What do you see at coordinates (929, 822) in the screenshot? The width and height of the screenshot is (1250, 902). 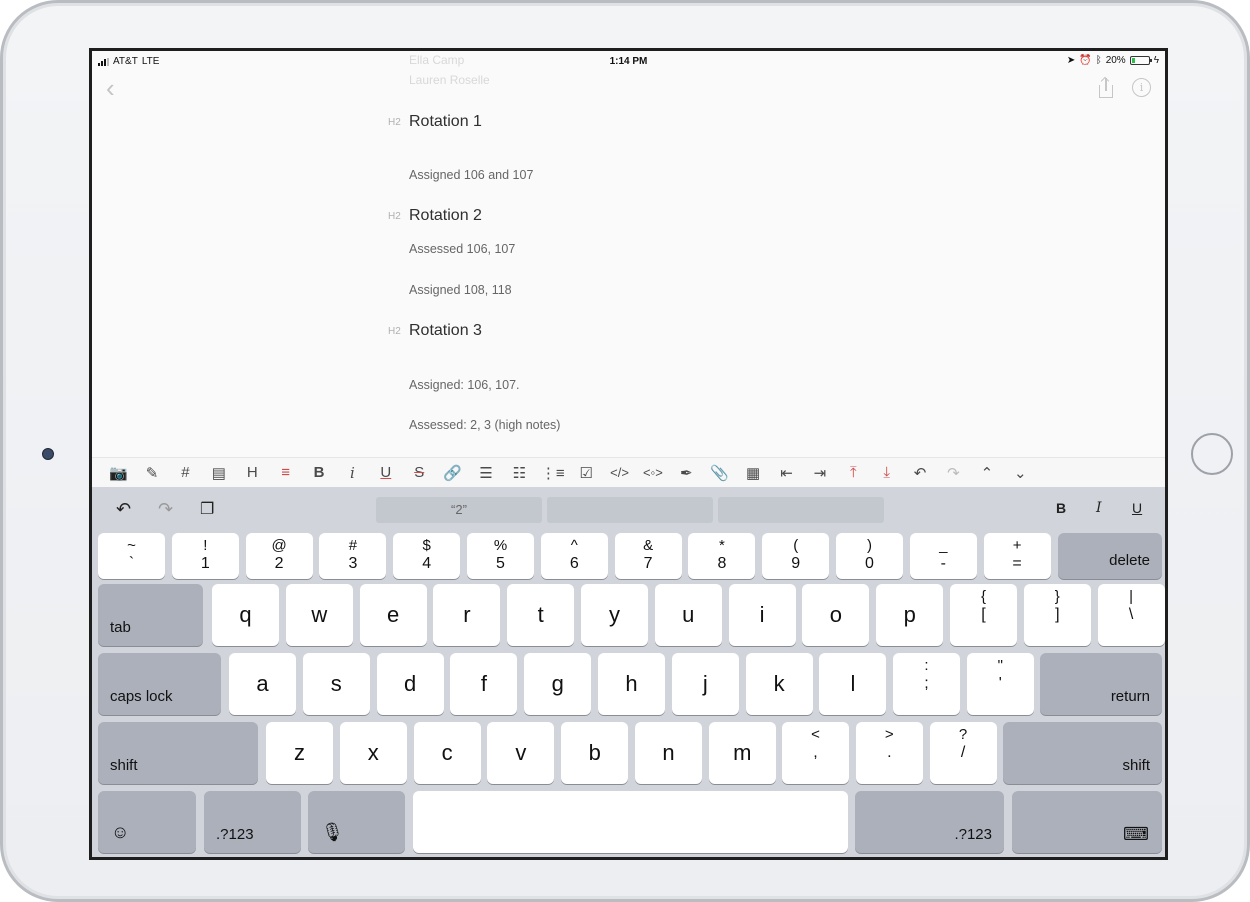 I see `numbers-key-right: .?123` at bounding box center [929, 822].